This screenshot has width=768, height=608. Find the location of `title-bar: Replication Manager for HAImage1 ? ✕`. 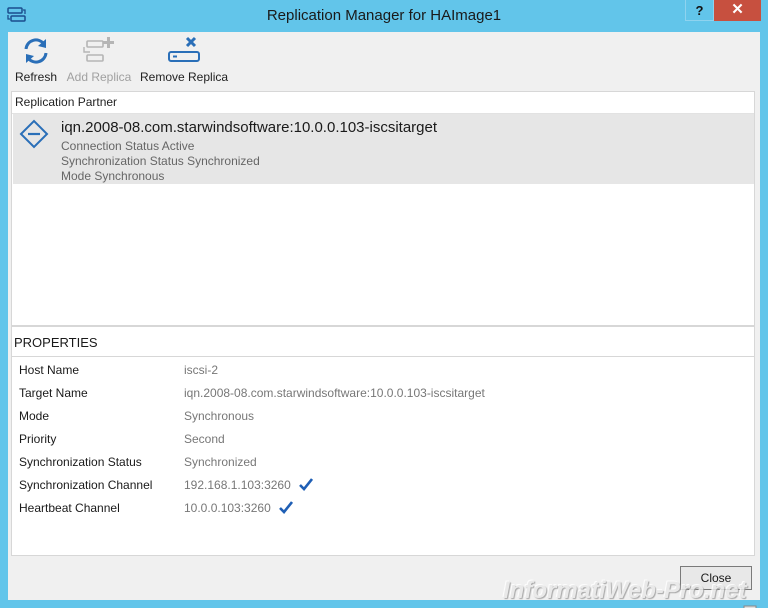

title-bar: Replication Manager for HAImage1 ? ✕ is located at coordinates (384, 16).